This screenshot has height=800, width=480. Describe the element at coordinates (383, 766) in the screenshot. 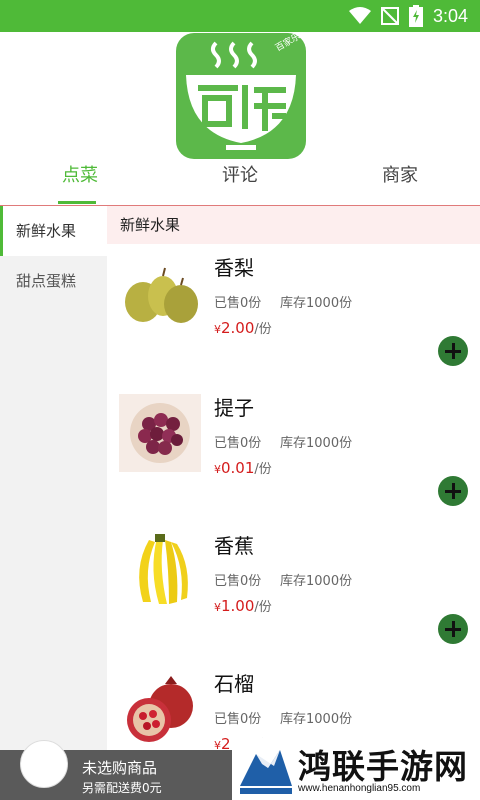

I see `watermark-text: 鸿联手游网` at that location.